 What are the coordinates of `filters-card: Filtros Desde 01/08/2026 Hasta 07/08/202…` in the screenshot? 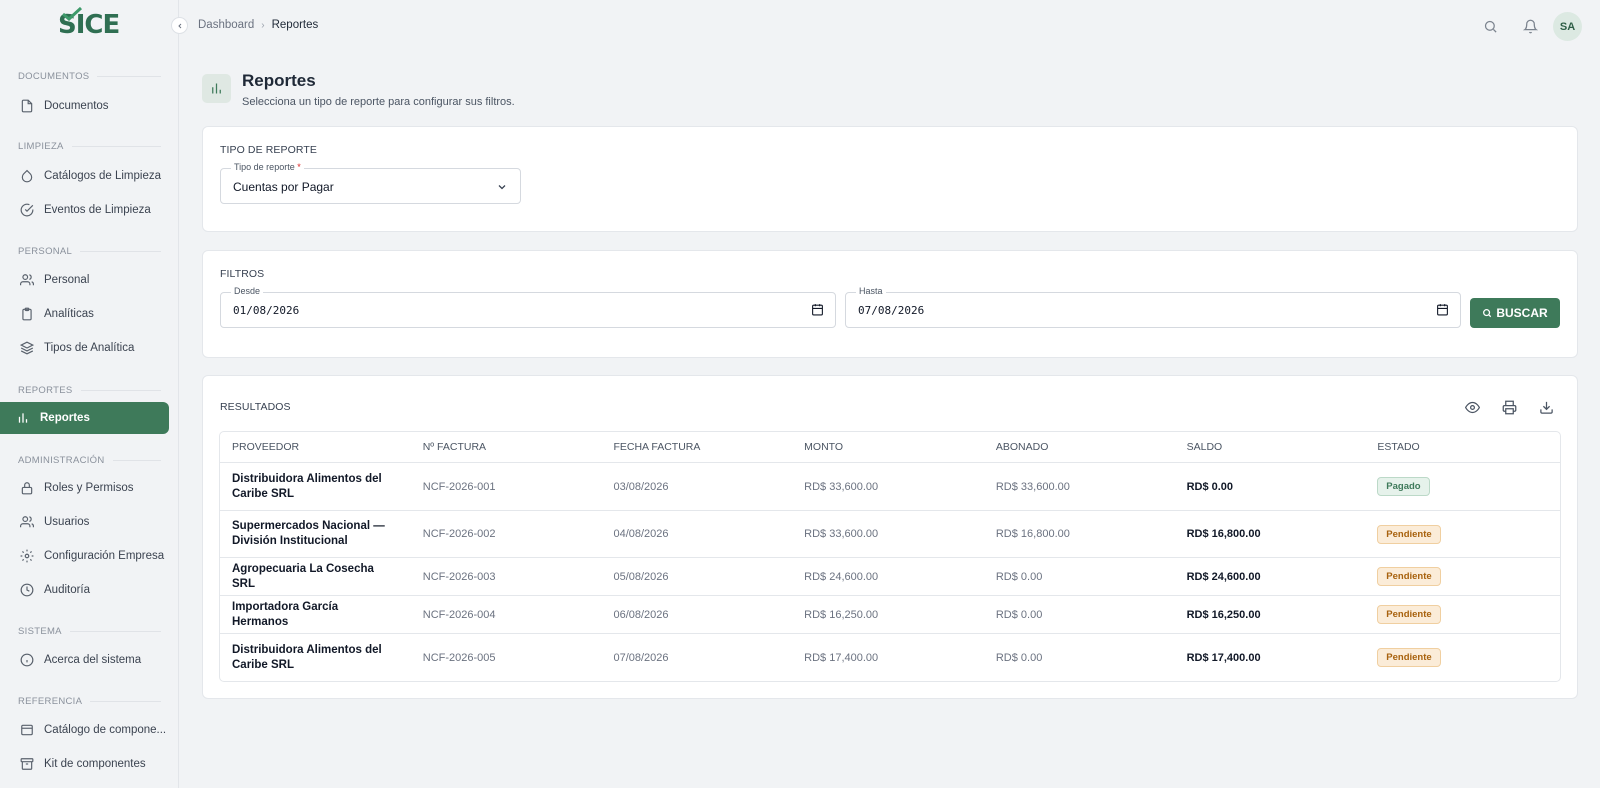 It's located at (890, 304).